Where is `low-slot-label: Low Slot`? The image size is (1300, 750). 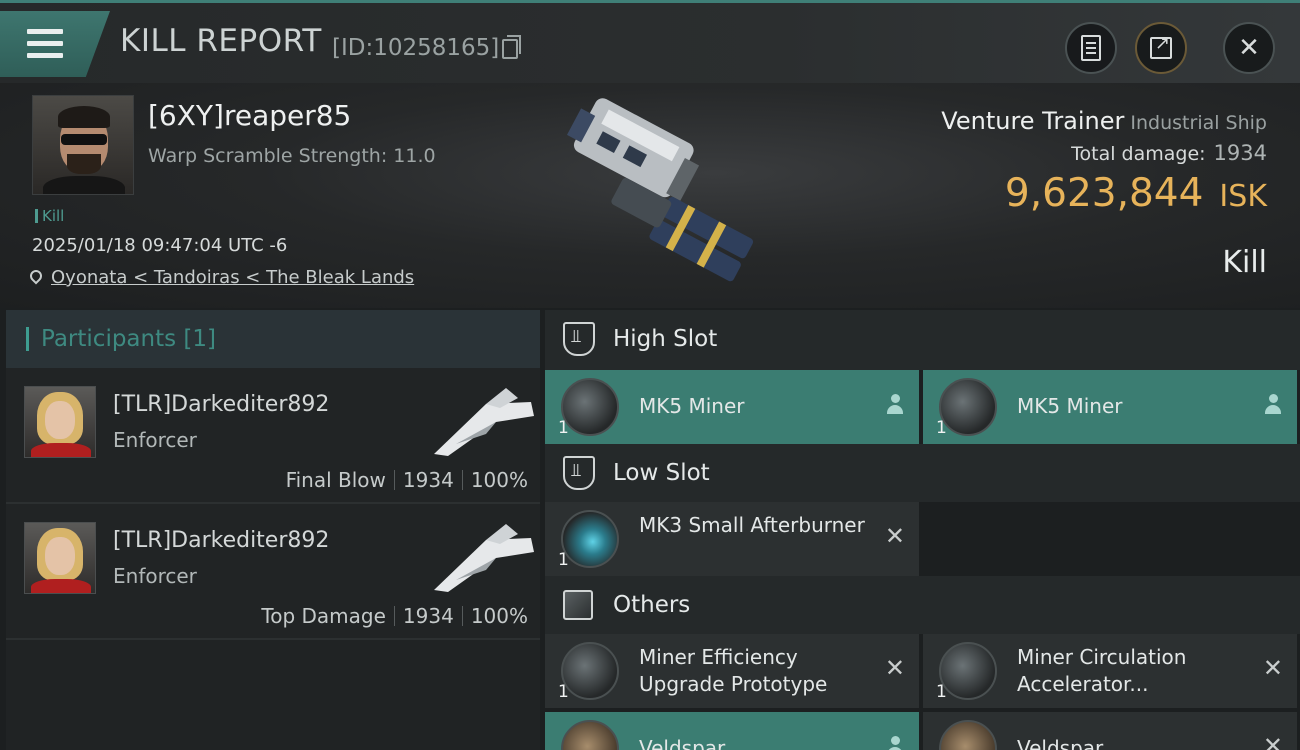
low-slot-label: Low Slot is located at coordinates (661, 473).